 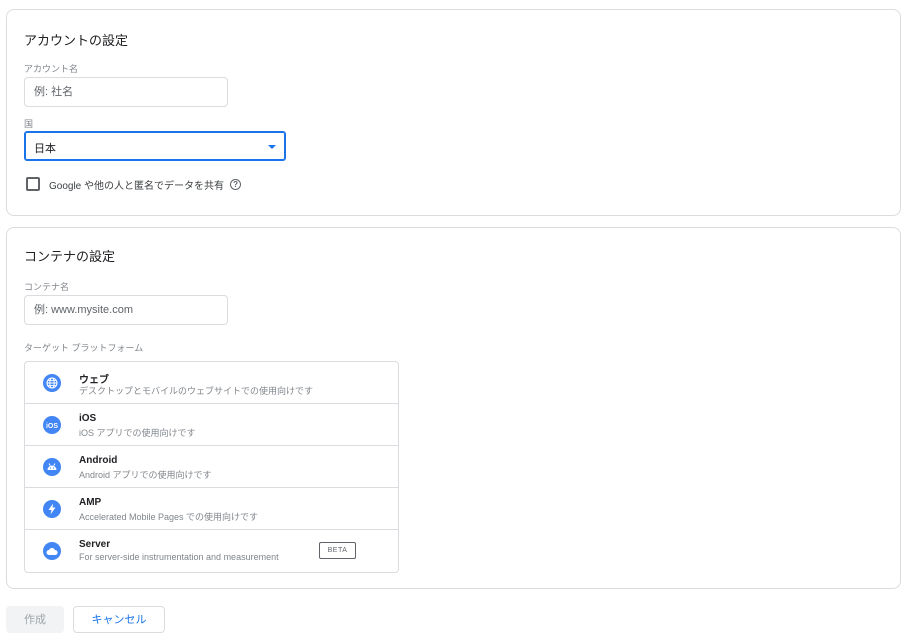 I want to click on container-name-label: コンテナ名, so click(x=47, y=287).